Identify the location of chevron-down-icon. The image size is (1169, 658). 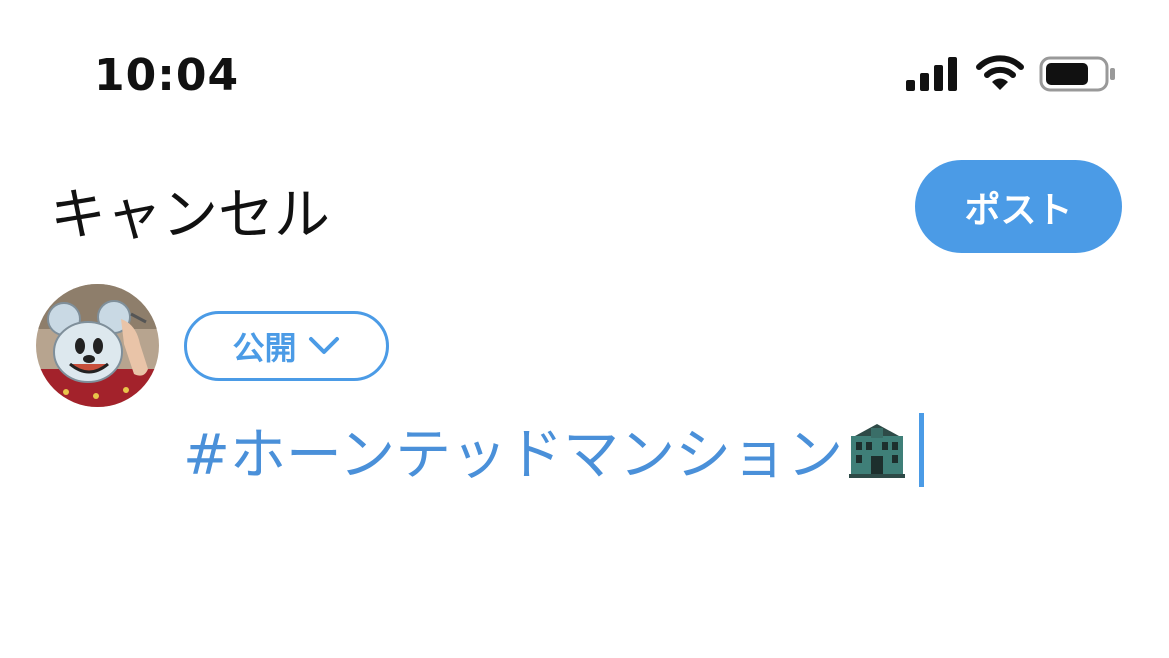
(323, 345).